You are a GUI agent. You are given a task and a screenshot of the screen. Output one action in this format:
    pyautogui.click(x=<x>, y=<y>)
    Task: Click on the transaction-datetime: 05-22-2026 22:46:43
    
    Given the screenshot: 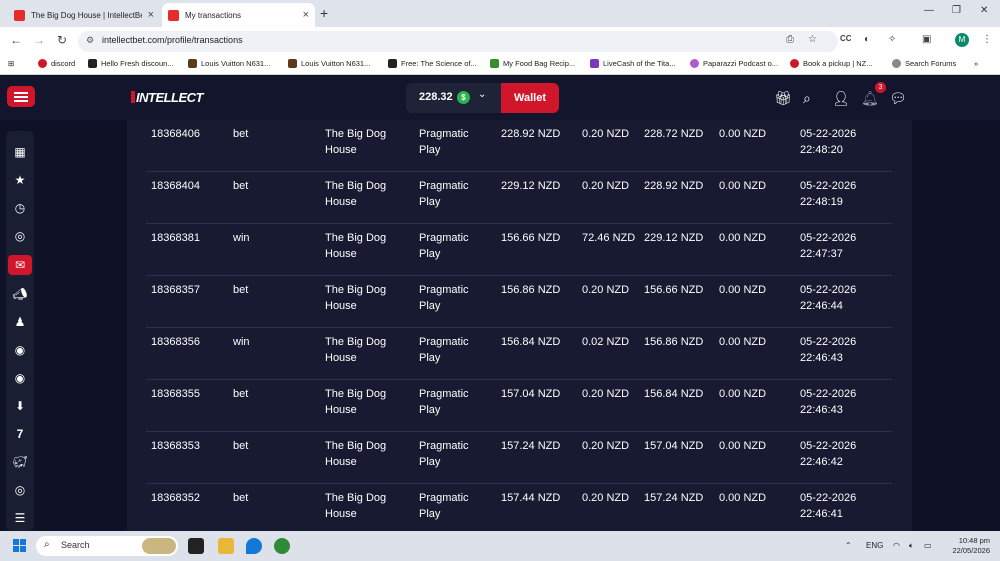 What is the action you would take?
    pyautogui.click(x=828, y=350)
    